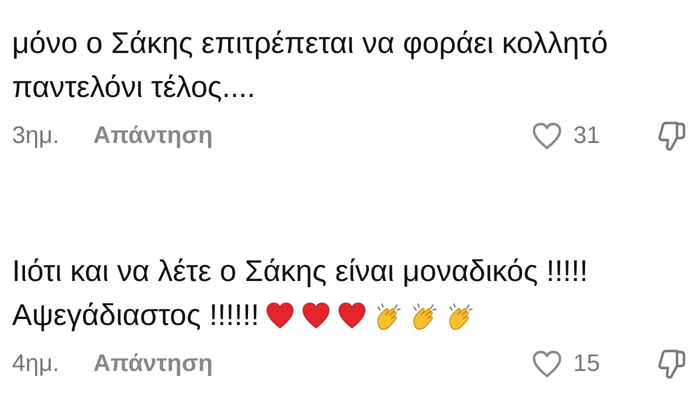  I want to click on comment-text: Ιιότι και να λέτε ο Σάκης είναι μοναδικός !!!!!, so click(300, 272).